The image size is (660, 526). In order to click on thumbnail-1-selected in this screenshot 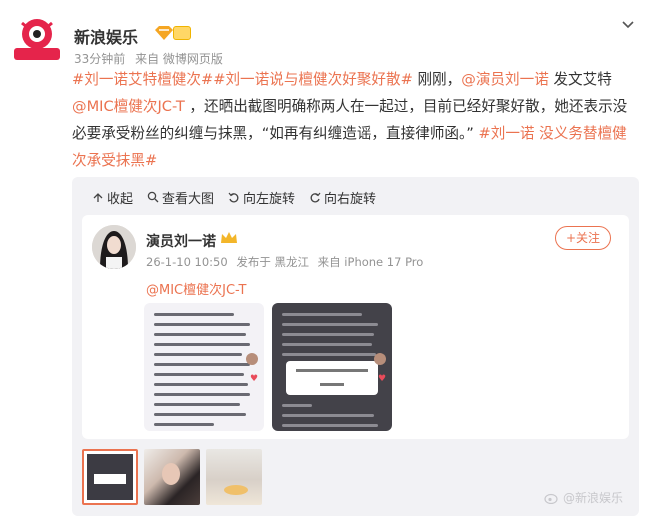, I will do `click(110, 477)`.